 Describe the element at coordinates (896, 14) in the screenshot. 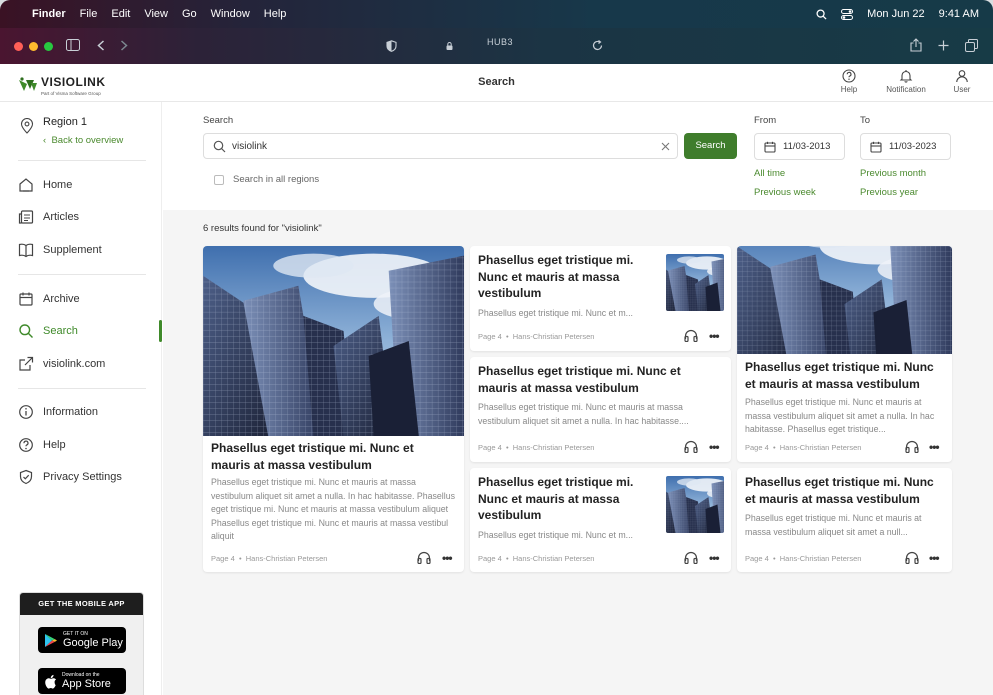

I see `menubar-date: Mon Jun 22` at that location.